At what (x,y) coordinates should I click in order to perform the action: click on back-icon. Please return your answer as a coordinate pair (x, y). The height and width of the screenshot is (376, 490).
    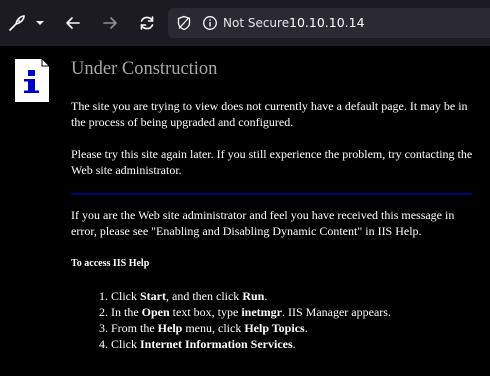
    Looking at the image, I should click on (73, 23).